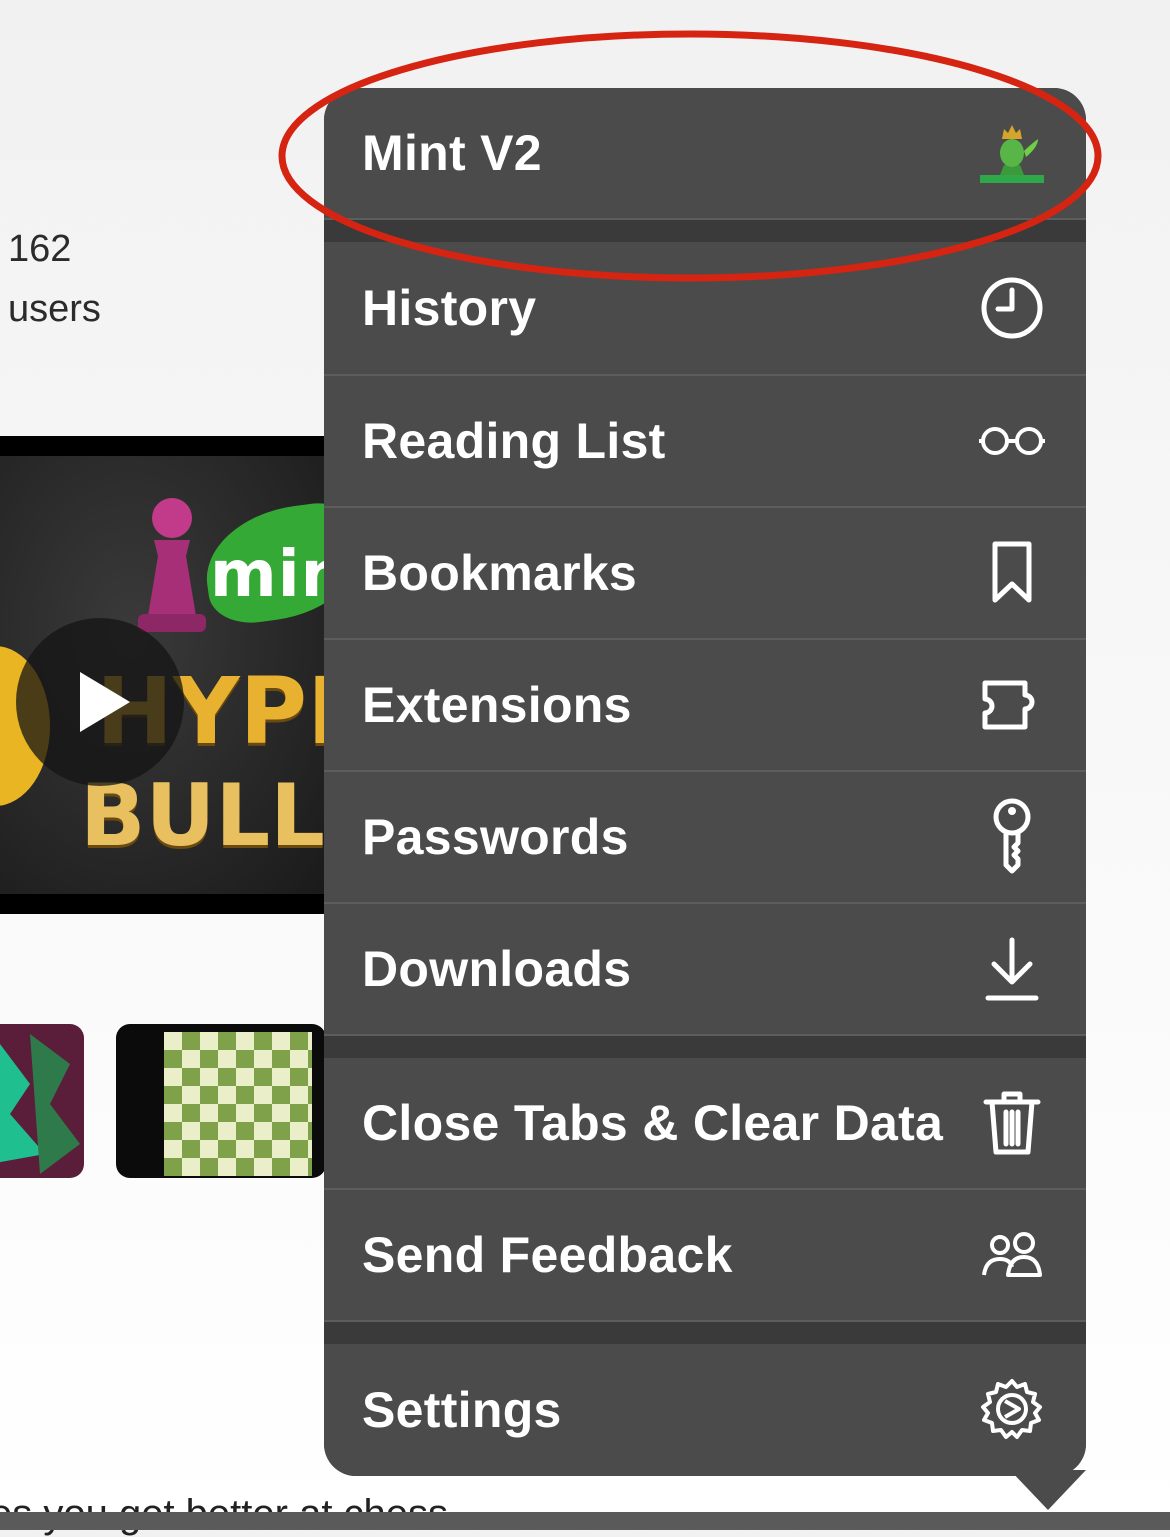 The image size is (1170, 1537). I want to click on menu-item-reading-list: Reading List, so click(705, 441).